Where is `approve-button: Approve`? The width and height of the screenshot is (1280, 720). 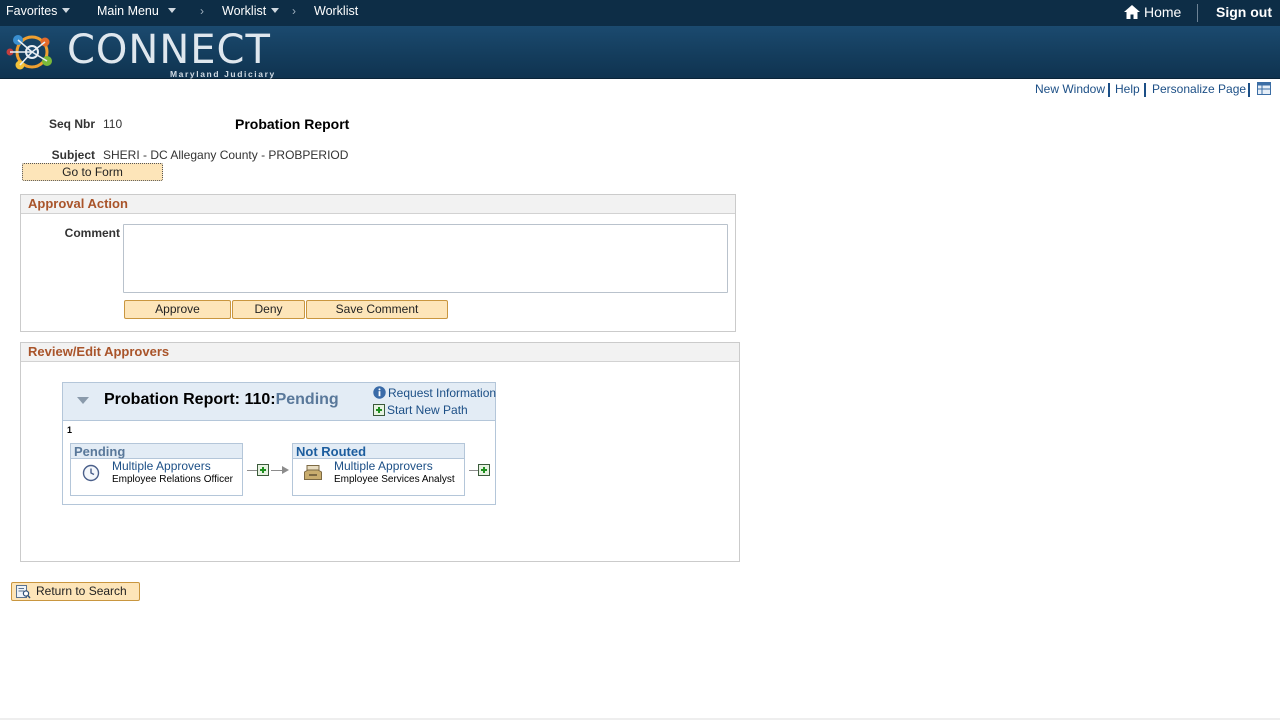
approve-button: Approve is located at coordinates (177, 309).